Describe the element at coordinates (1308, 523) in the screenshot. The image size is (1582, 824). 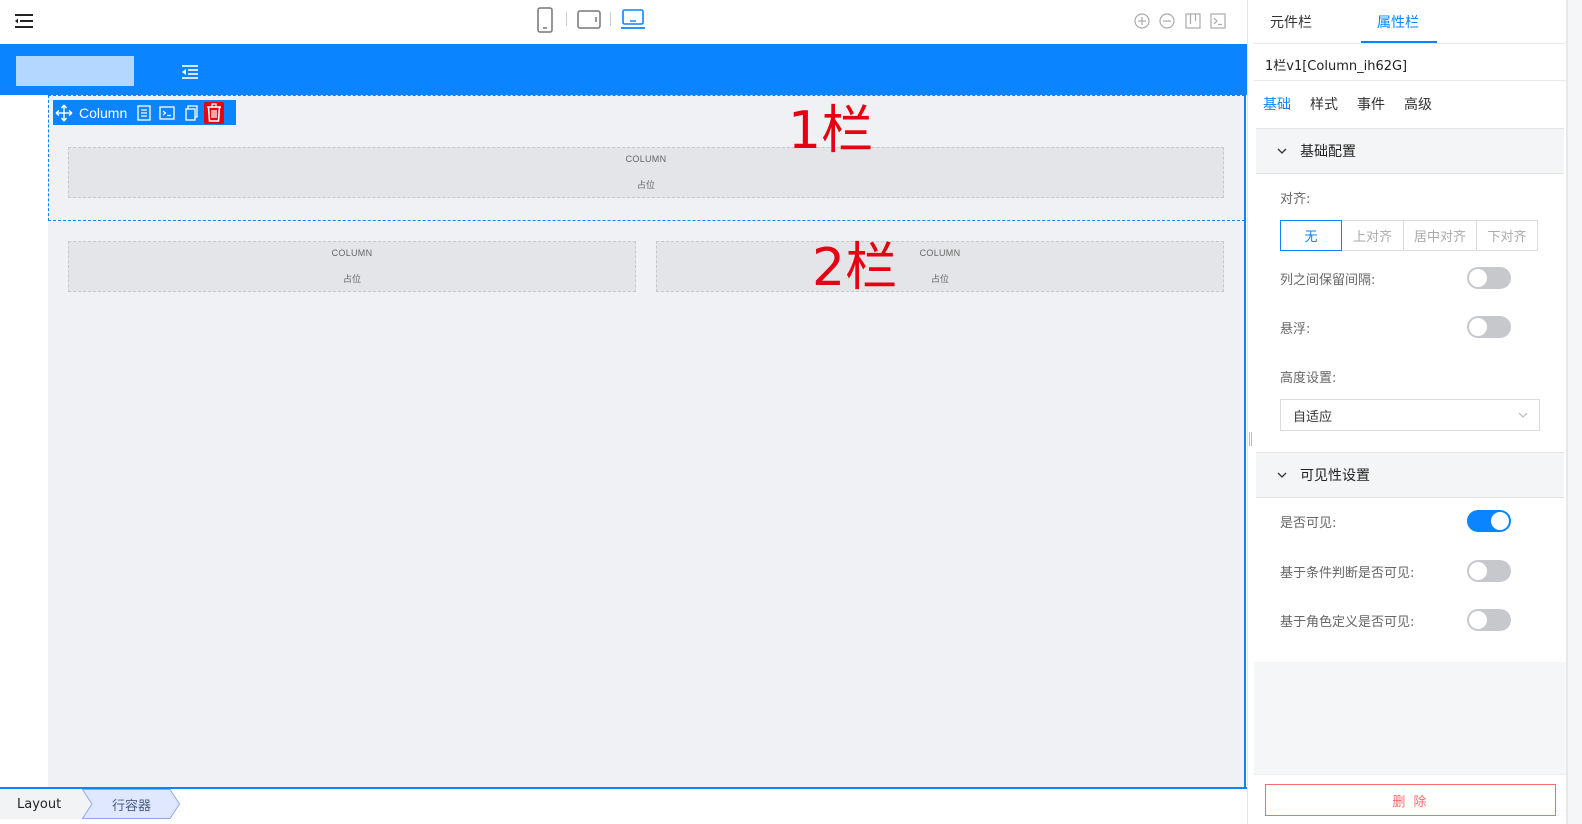
I see `visible-label: 是否可见:` at that location.